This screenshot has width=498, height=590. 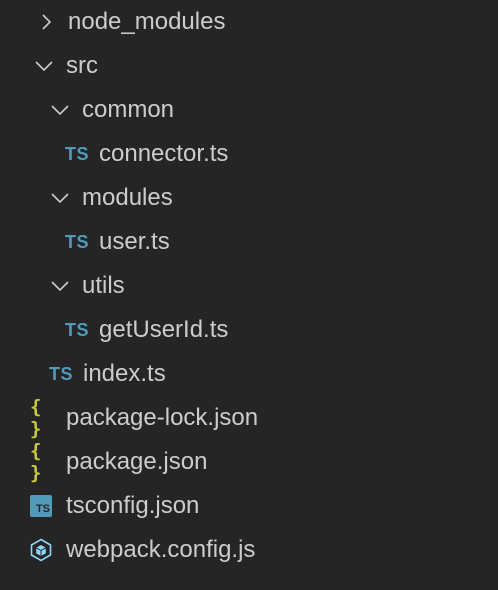 I want to click on tree-item-modules: modules, so click(x=249, y=198).